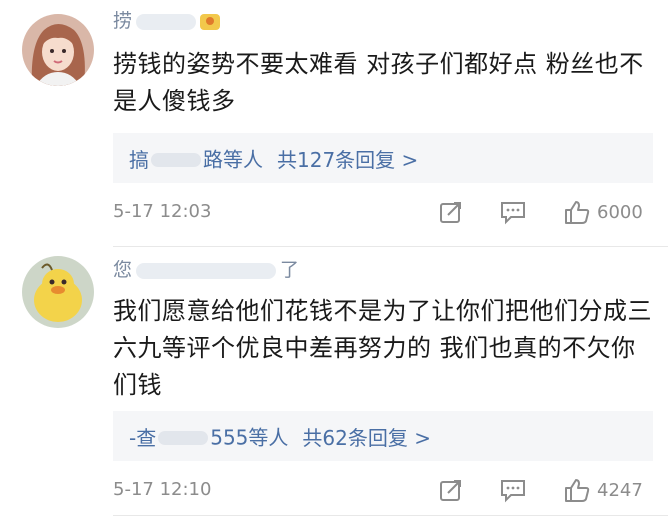 The image size is (668, 519). I want to click on reply-summary: 搞路等人 共127条回复 >, so click(383, 158).